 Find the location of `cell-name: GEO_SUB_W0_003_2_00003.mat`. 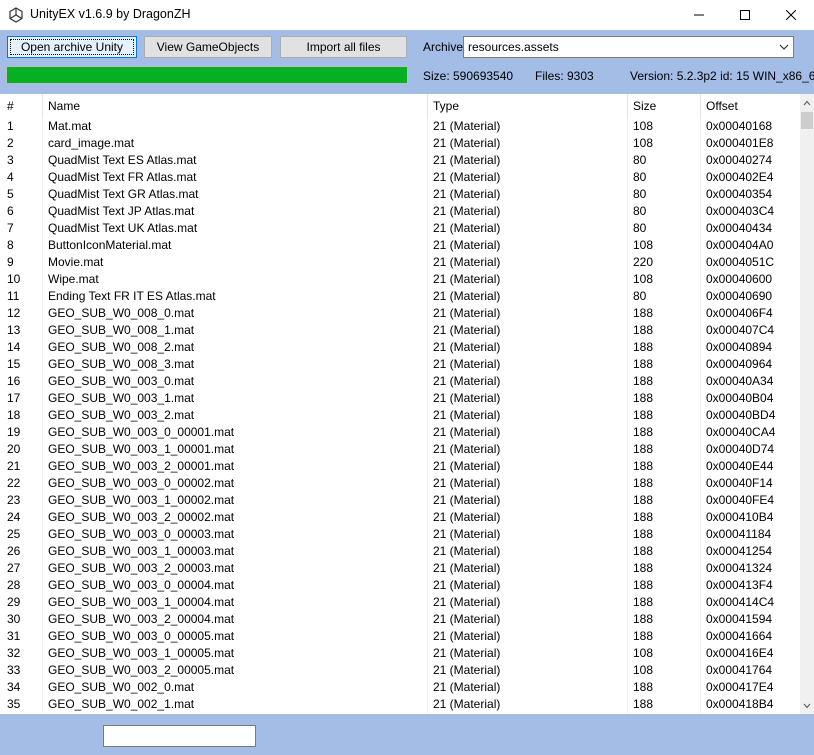

cell-name: GEO_SUB_W0_003_2_00003.mat is located at coordinates (234, 568).